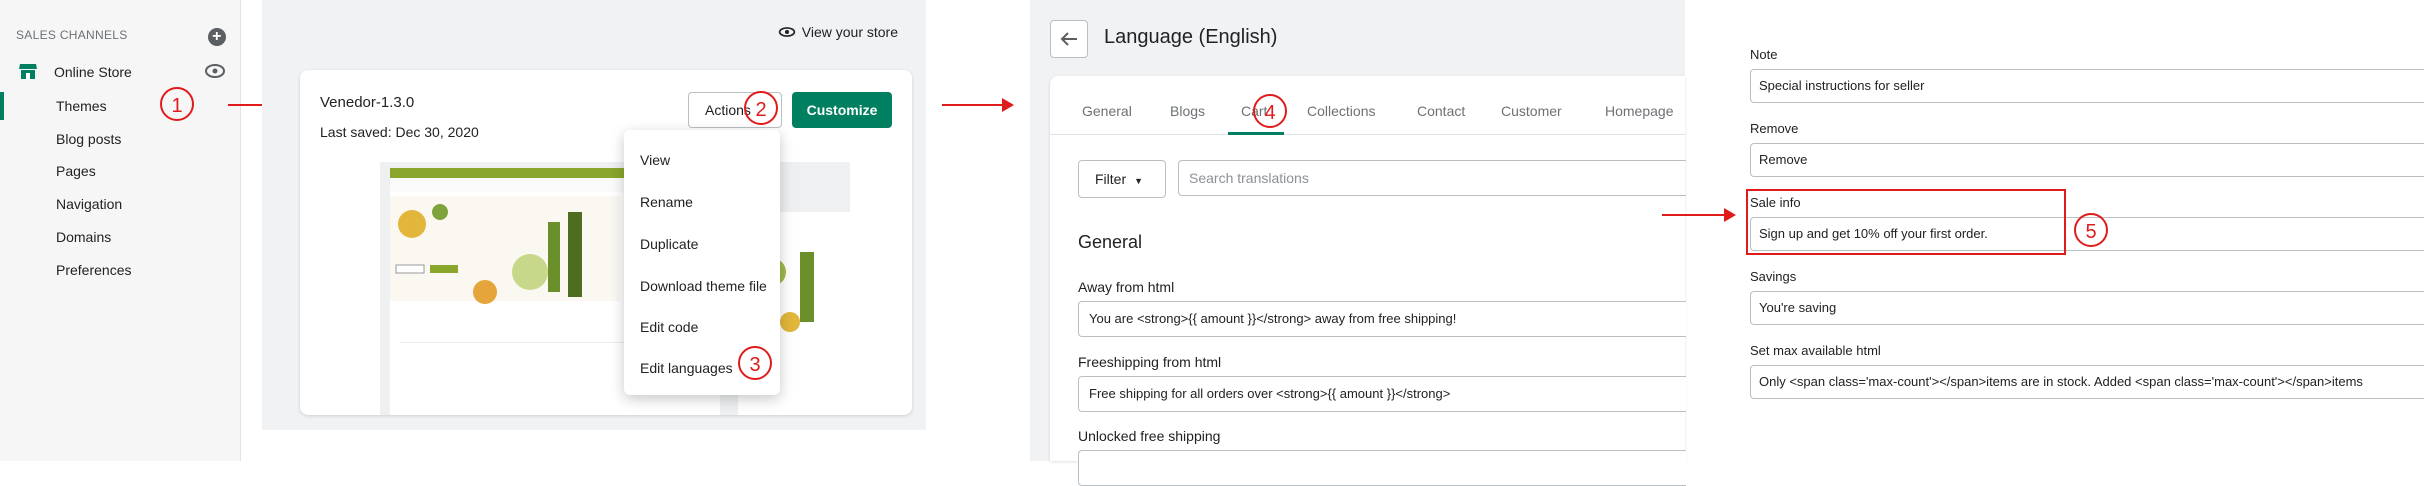 The width and height of the screenshot is (2424, 486). Describe the element at coordinates (849, 32) in the screenshot. I see `view-store-label: View your store` at that location.